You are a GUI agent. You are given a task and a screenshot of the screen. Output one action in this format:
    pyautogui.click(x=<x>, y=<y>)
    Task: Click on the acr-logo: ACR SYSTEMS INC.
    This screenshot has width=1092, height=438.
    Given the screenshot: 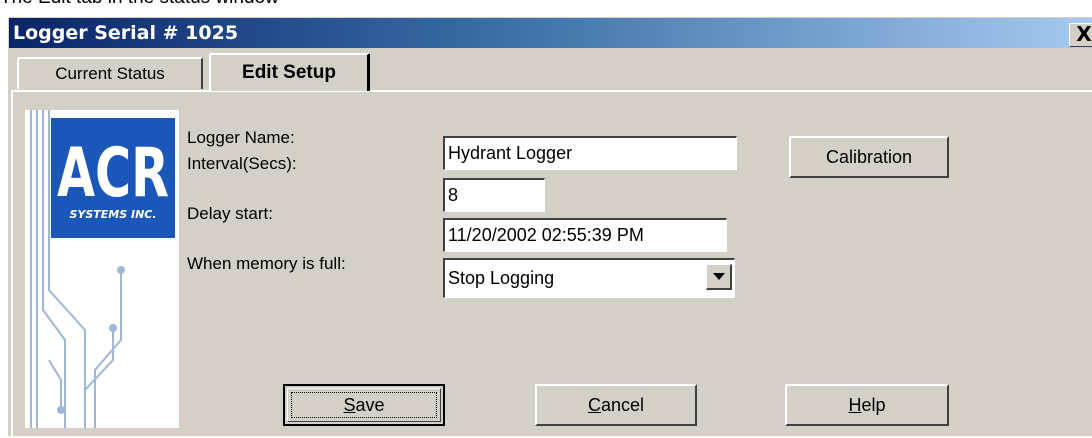 What is the action you would take?
    pyautogui.click(x=102, y=269)
    